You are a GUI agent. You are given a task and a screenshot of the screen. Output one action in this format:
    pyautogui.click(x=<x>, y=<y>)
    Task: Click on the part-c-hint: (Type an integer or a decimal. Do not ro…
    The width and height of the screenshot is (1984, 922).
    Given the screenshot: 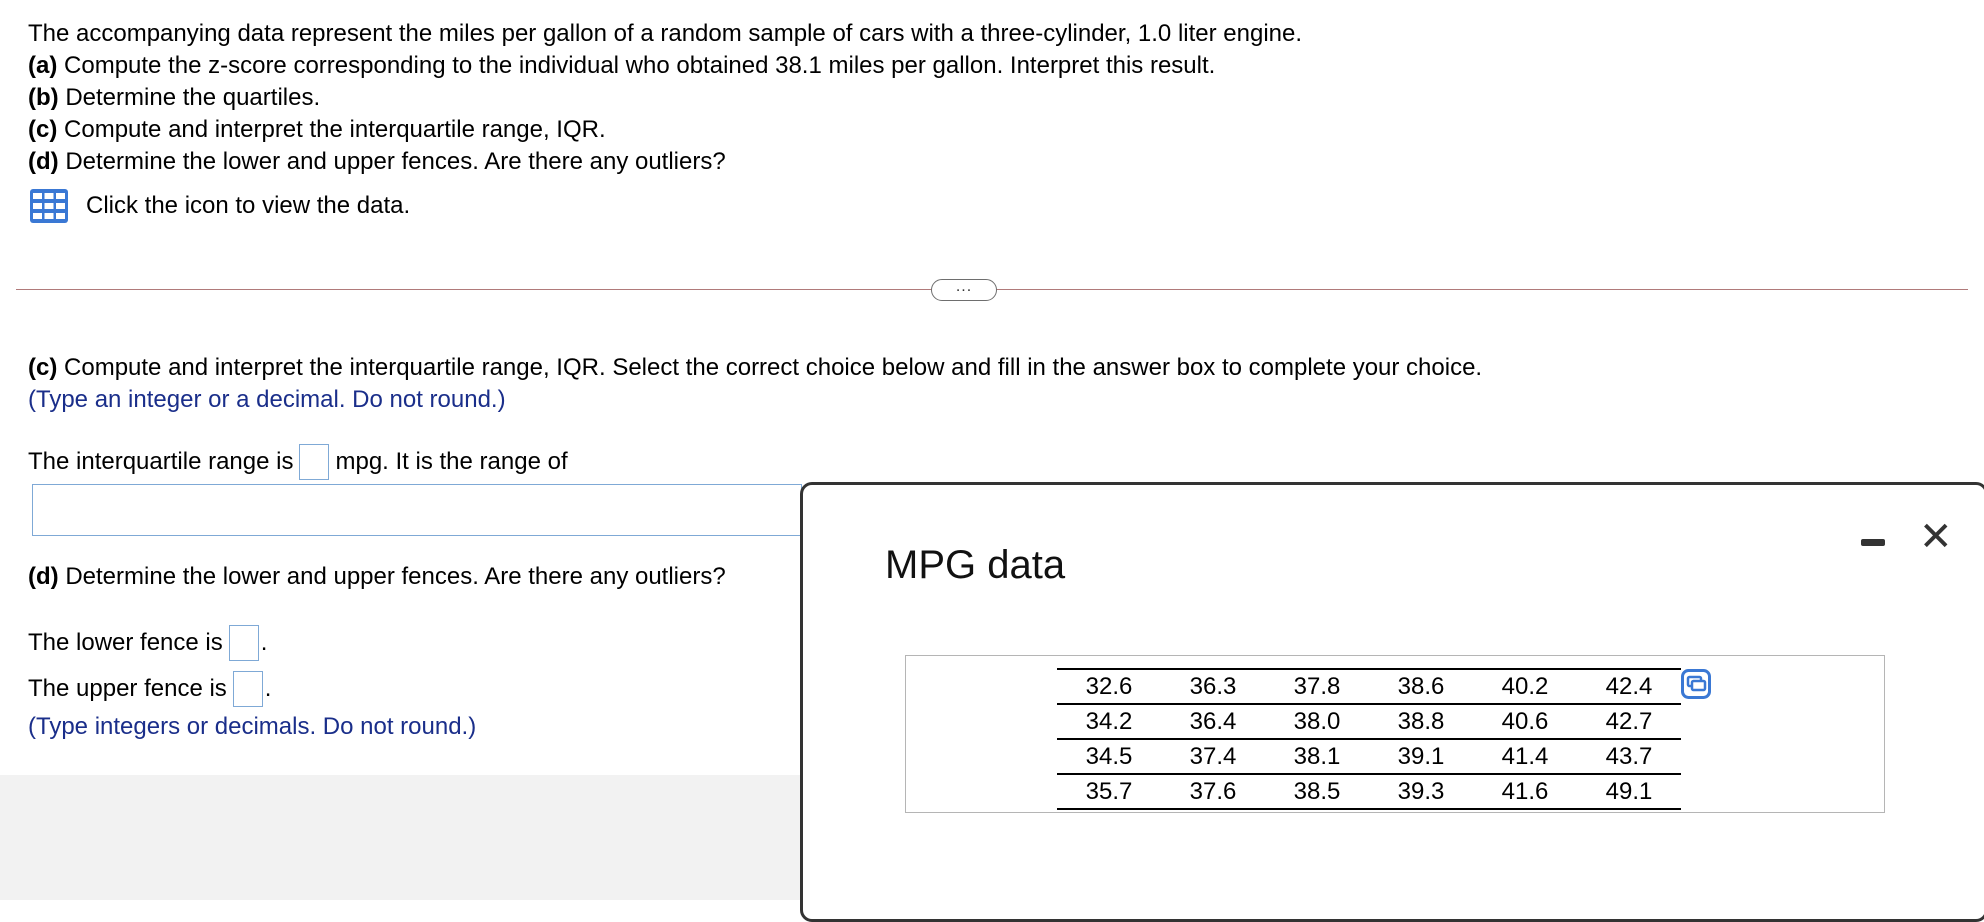 What is the action you would take?
    pyautogui.click(x=267, y=399)
    